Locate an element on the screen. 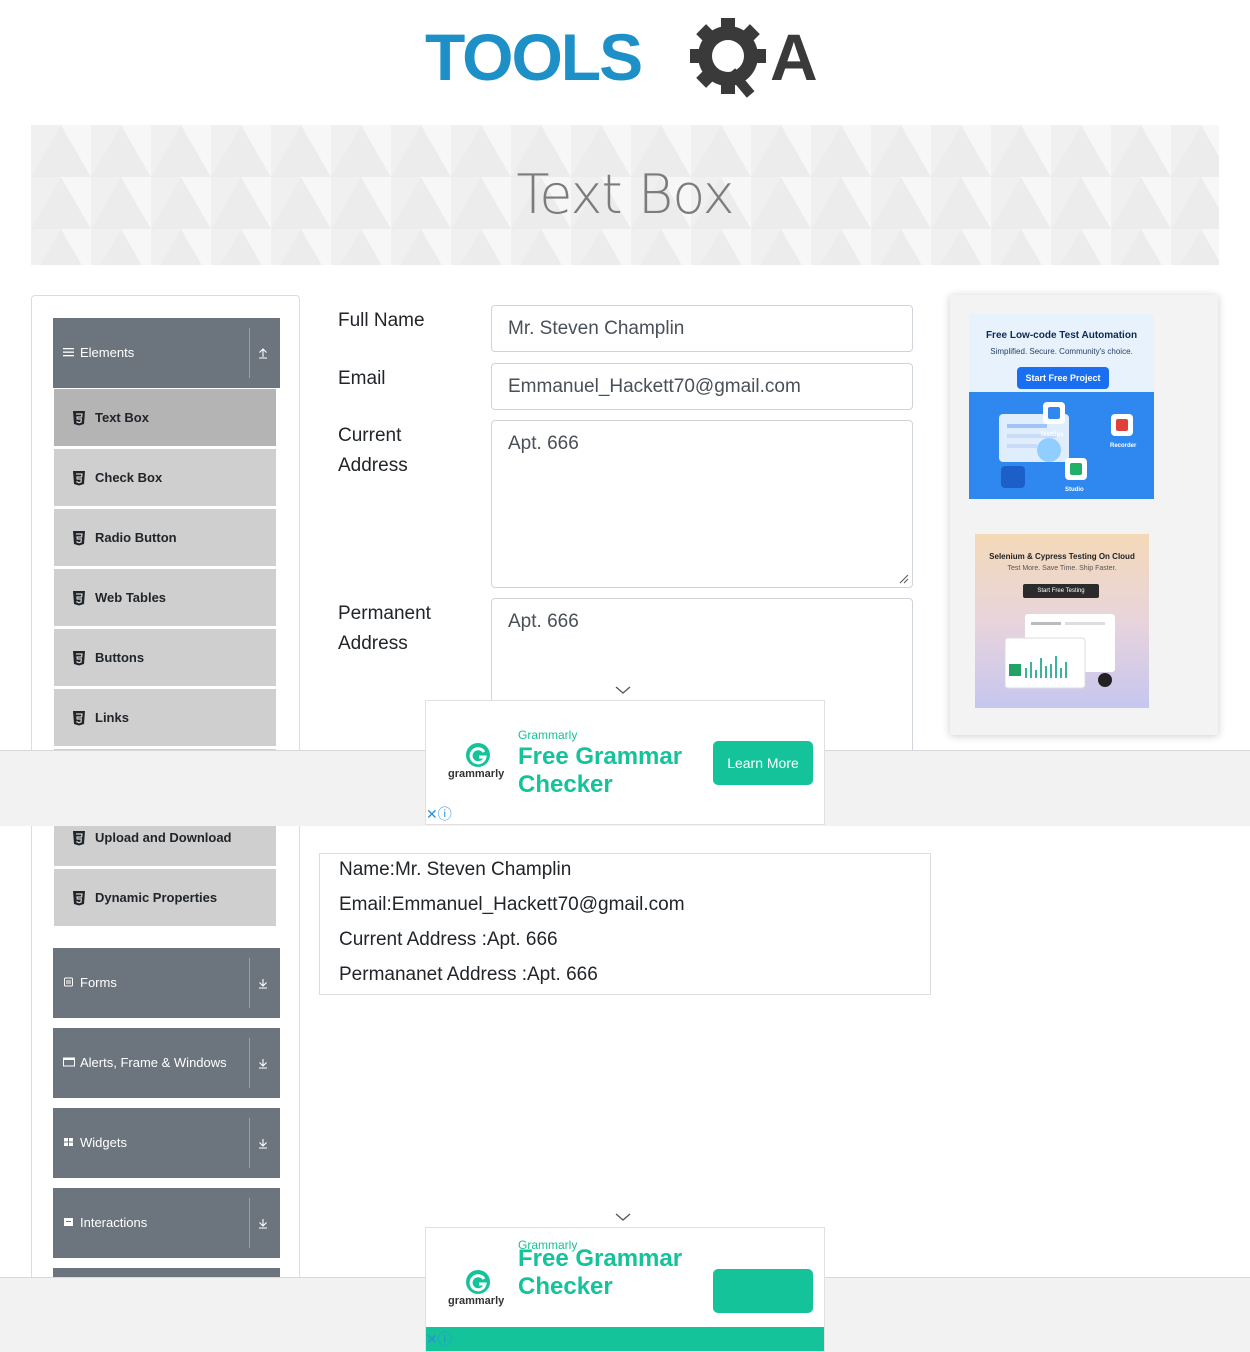 The height and width of the screenshot is (1352, 1250). resize-handle-icon is located at coordinates (904, 579).